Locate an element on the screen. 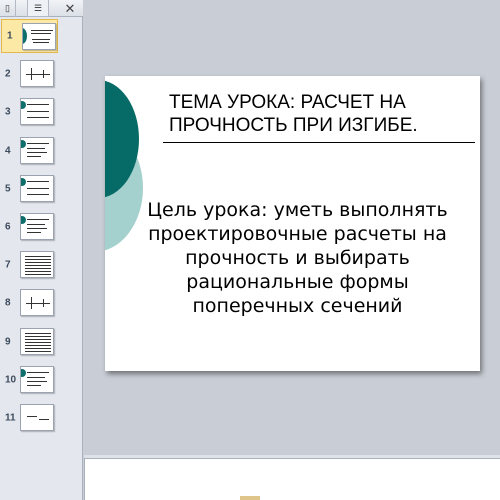  title-divider is located at coordinates (319, 142).